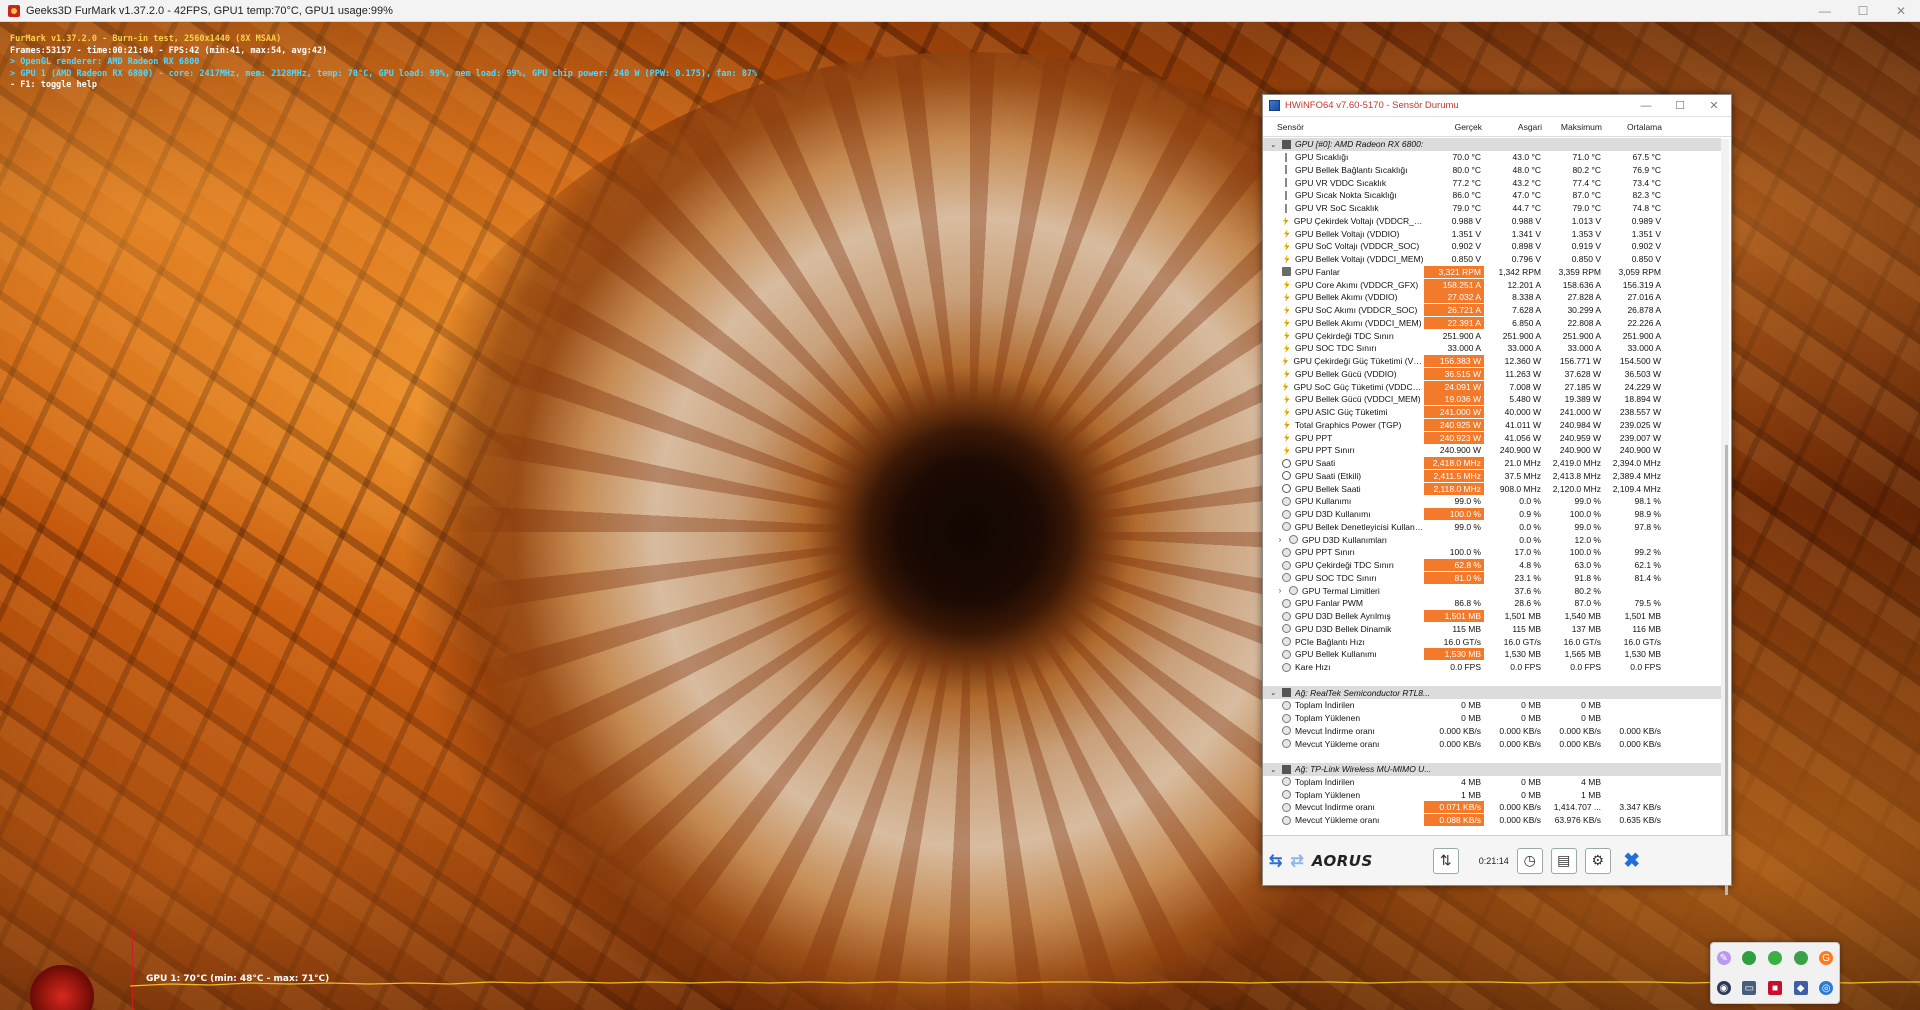 This screenshot has width=1920, height=1010. I want to click on sensor-row: › GPU D3D Kullanımları 0.0 % 12.0 %, so click(1492, 539).